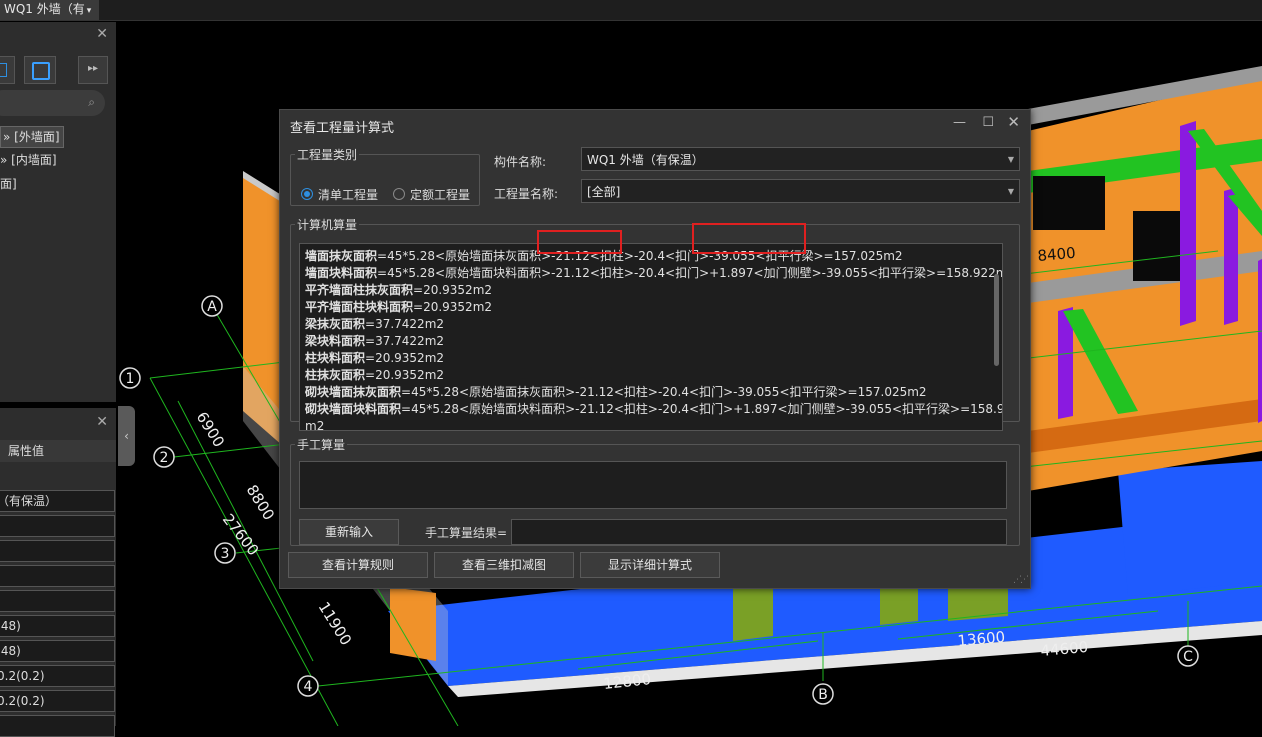 This screenshot has width=1262, height=737. I want to click on tree-item-interior-wall-face: » [内墙面], so click(28, 160).